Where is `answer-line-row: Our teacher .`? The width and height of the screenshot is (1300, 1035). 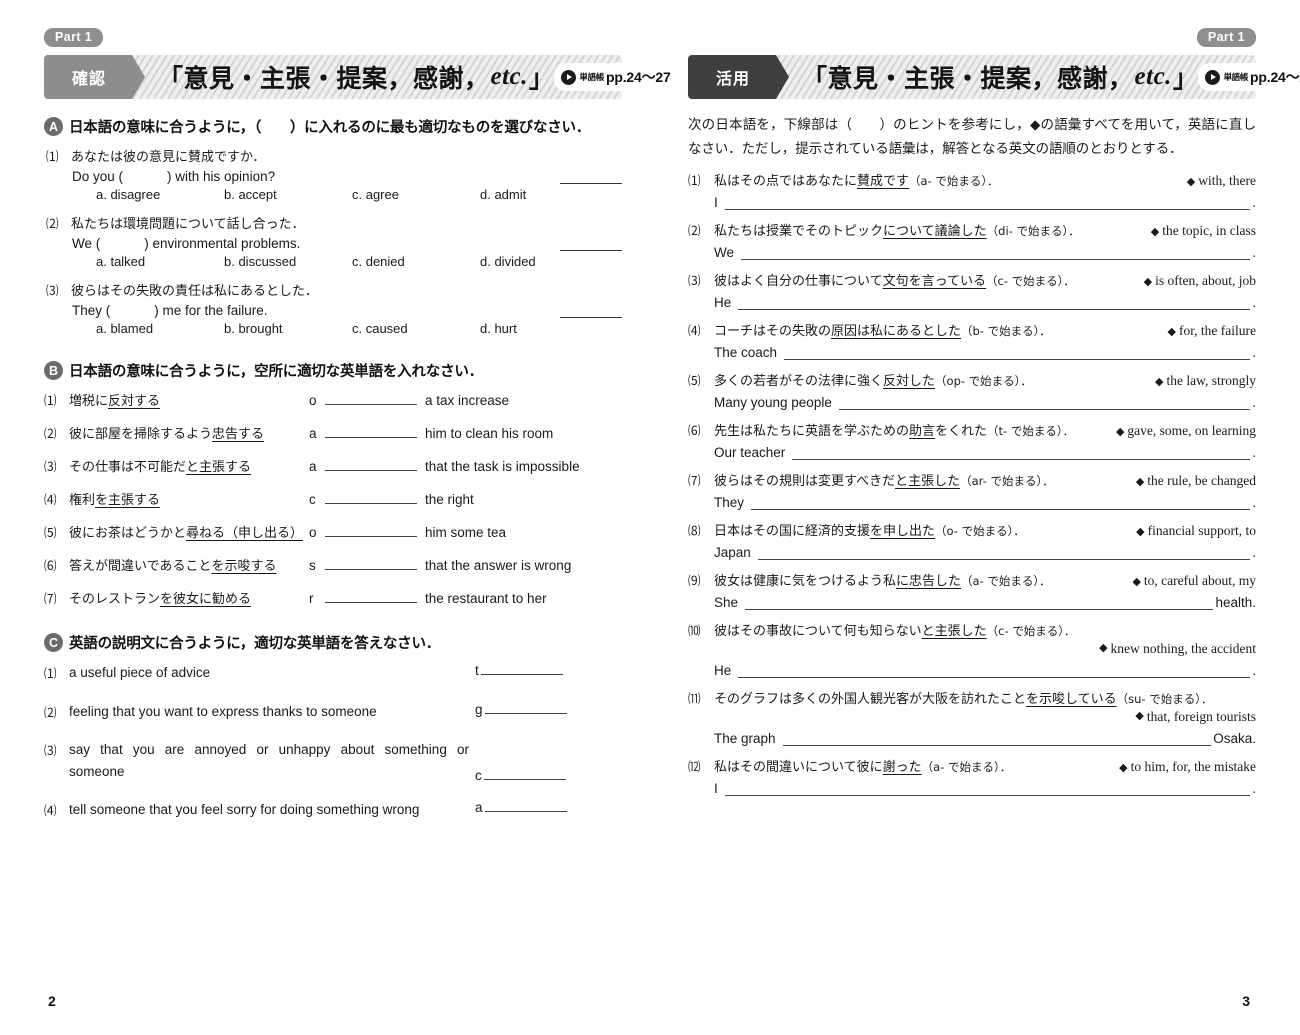
answer-line-row: Our teacher . is located at coordinates (985, 452).